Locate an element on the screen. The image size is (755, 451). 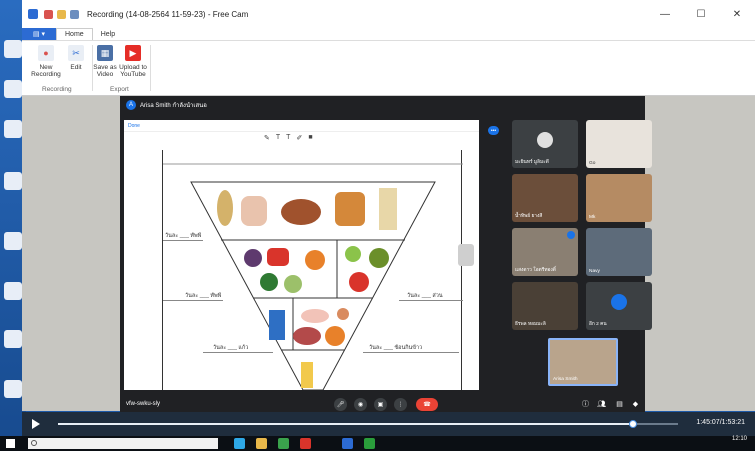
participant-name: มะยินทร์ มูลิมะดี is located at coordinates (532, 162).